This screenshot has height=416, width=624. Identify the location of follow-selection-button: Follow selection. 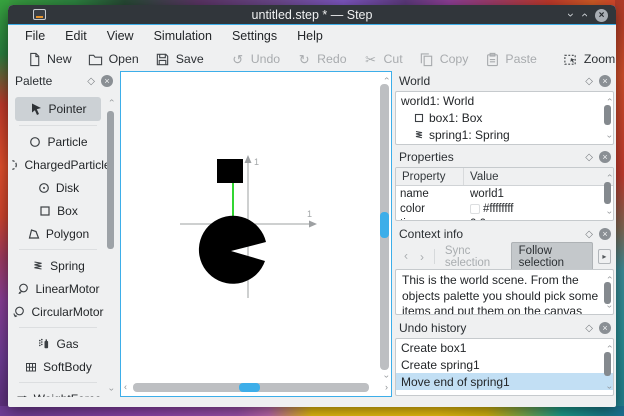
(551, 256).